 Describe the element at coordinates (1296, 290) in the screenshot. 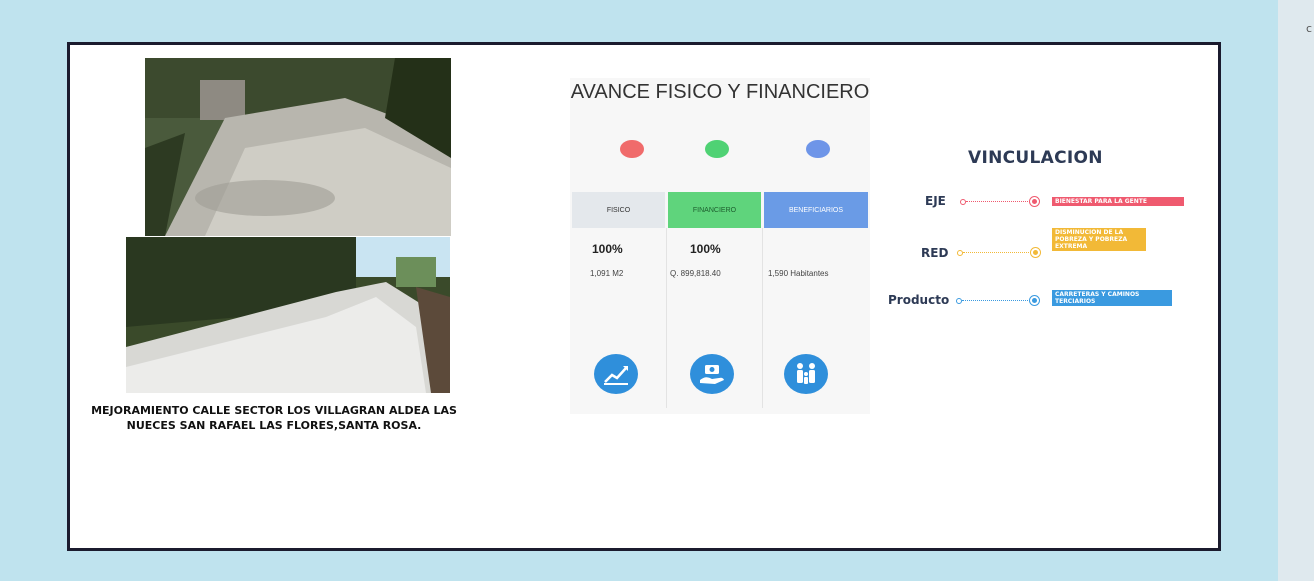

I see `right-edge-strip` at that location.